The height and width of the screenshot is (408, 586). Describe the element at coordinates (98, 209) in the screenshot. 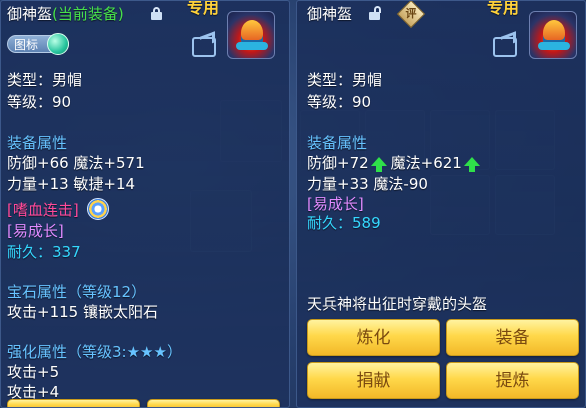

I see `swirl-skill-icon` at that location.